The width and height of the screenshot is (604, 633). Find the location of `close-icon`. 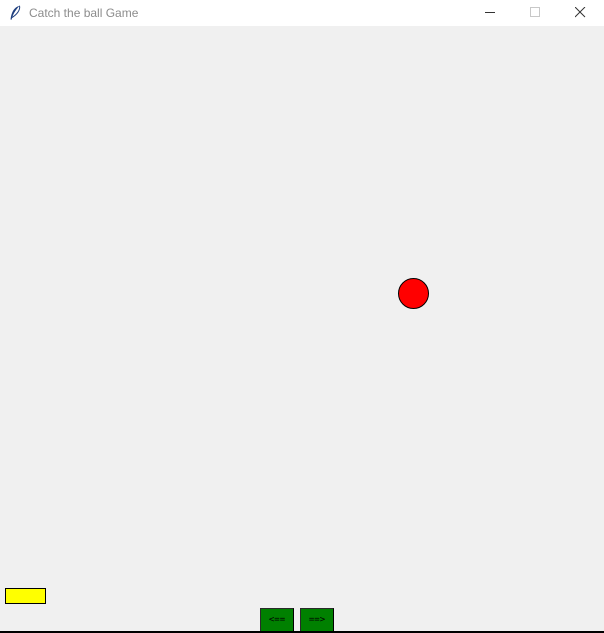

close-icon is located at coordinates (580, 12).